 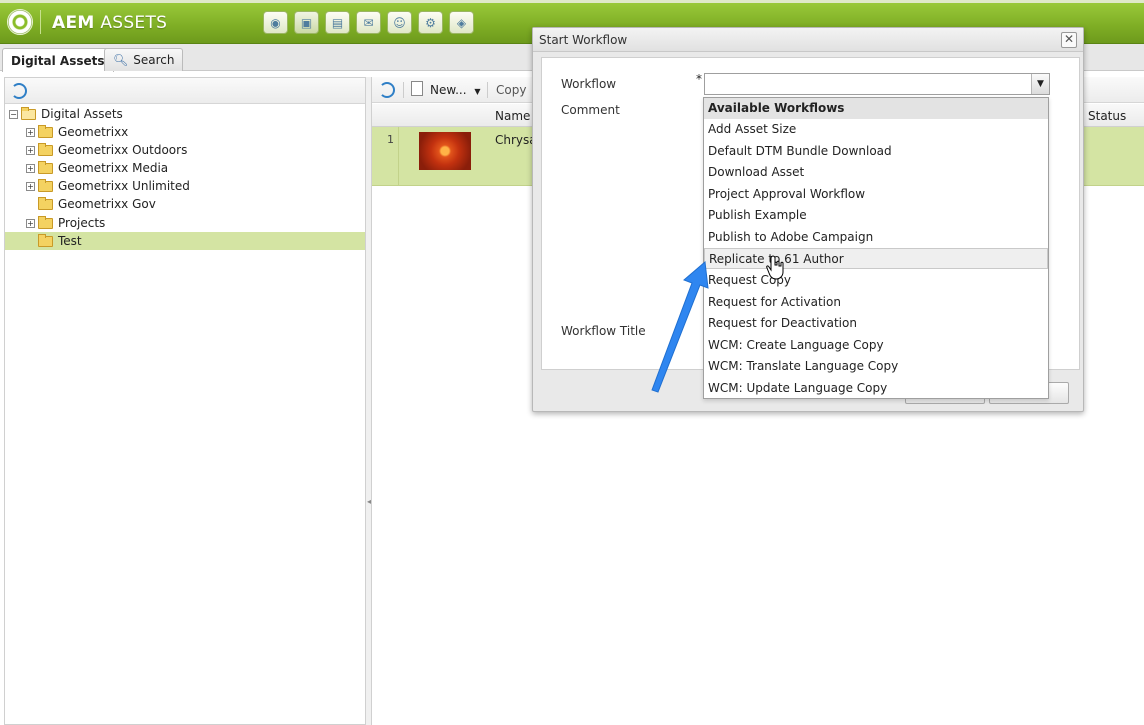 I want to click on row-divider, so click(x=398, y=156).